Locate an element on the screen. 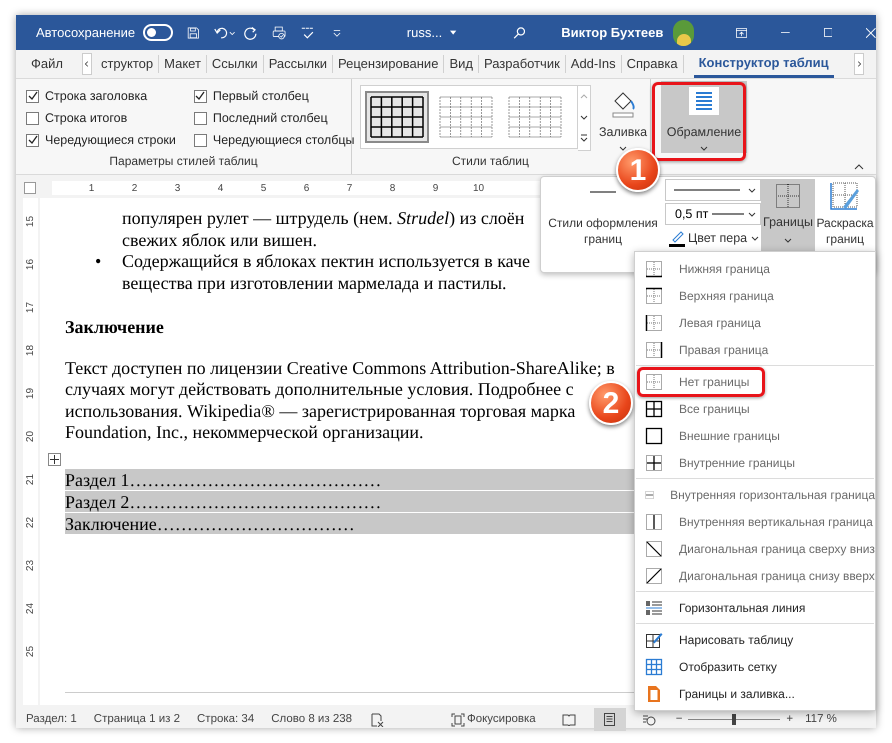 This screenshot has width=892, height=743. diagonal-down-border-icon is located at coordinates (654, 549).